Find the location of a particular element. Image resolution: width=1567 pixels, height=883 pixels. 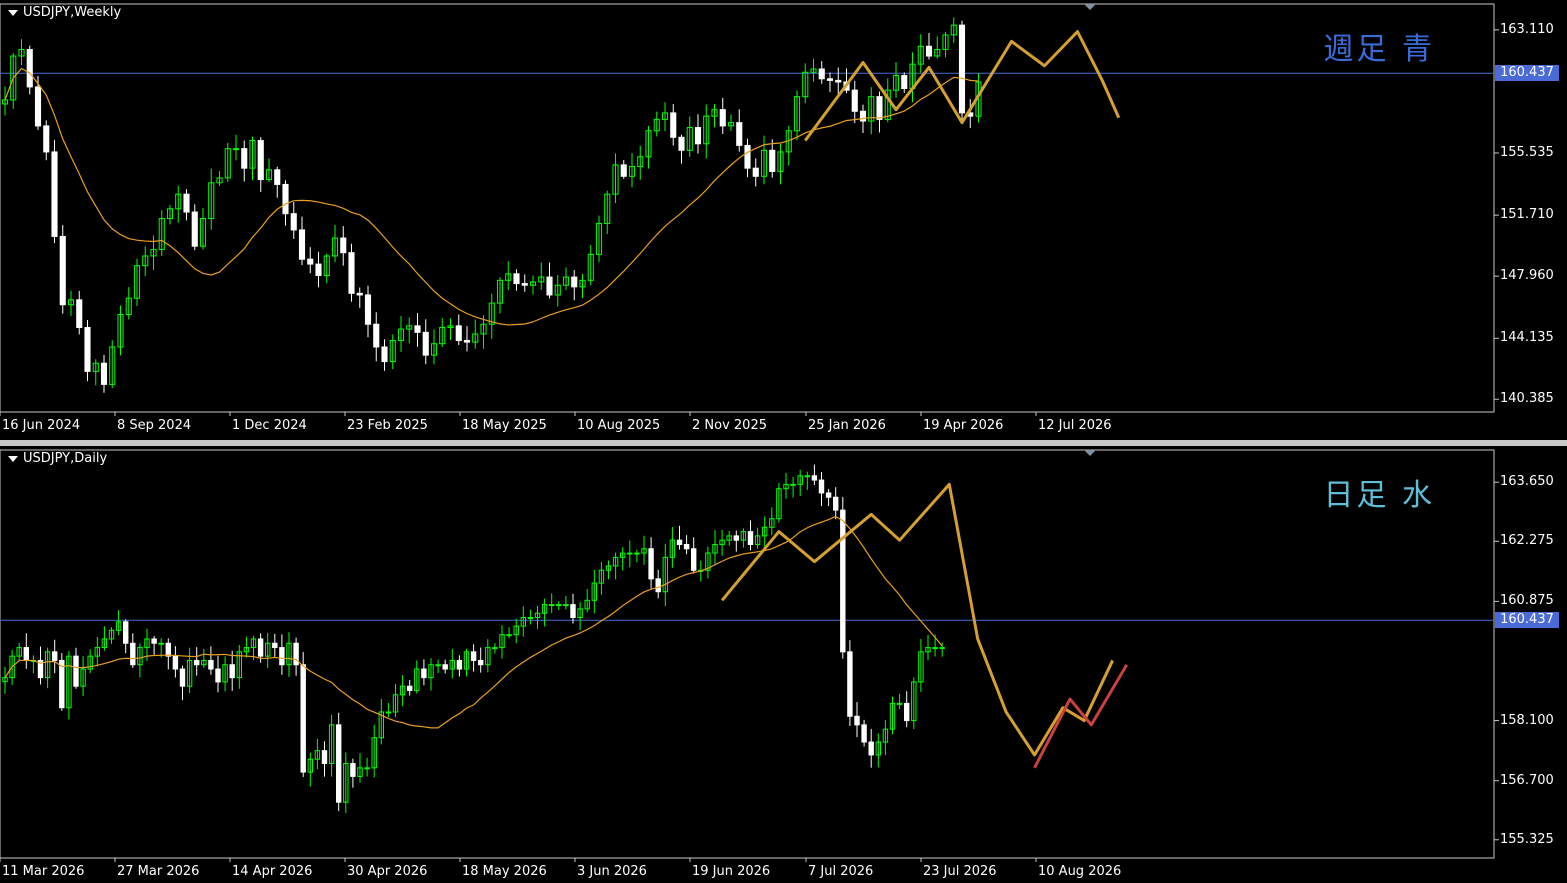

moving-average-line is located at coordinates (473, 622).